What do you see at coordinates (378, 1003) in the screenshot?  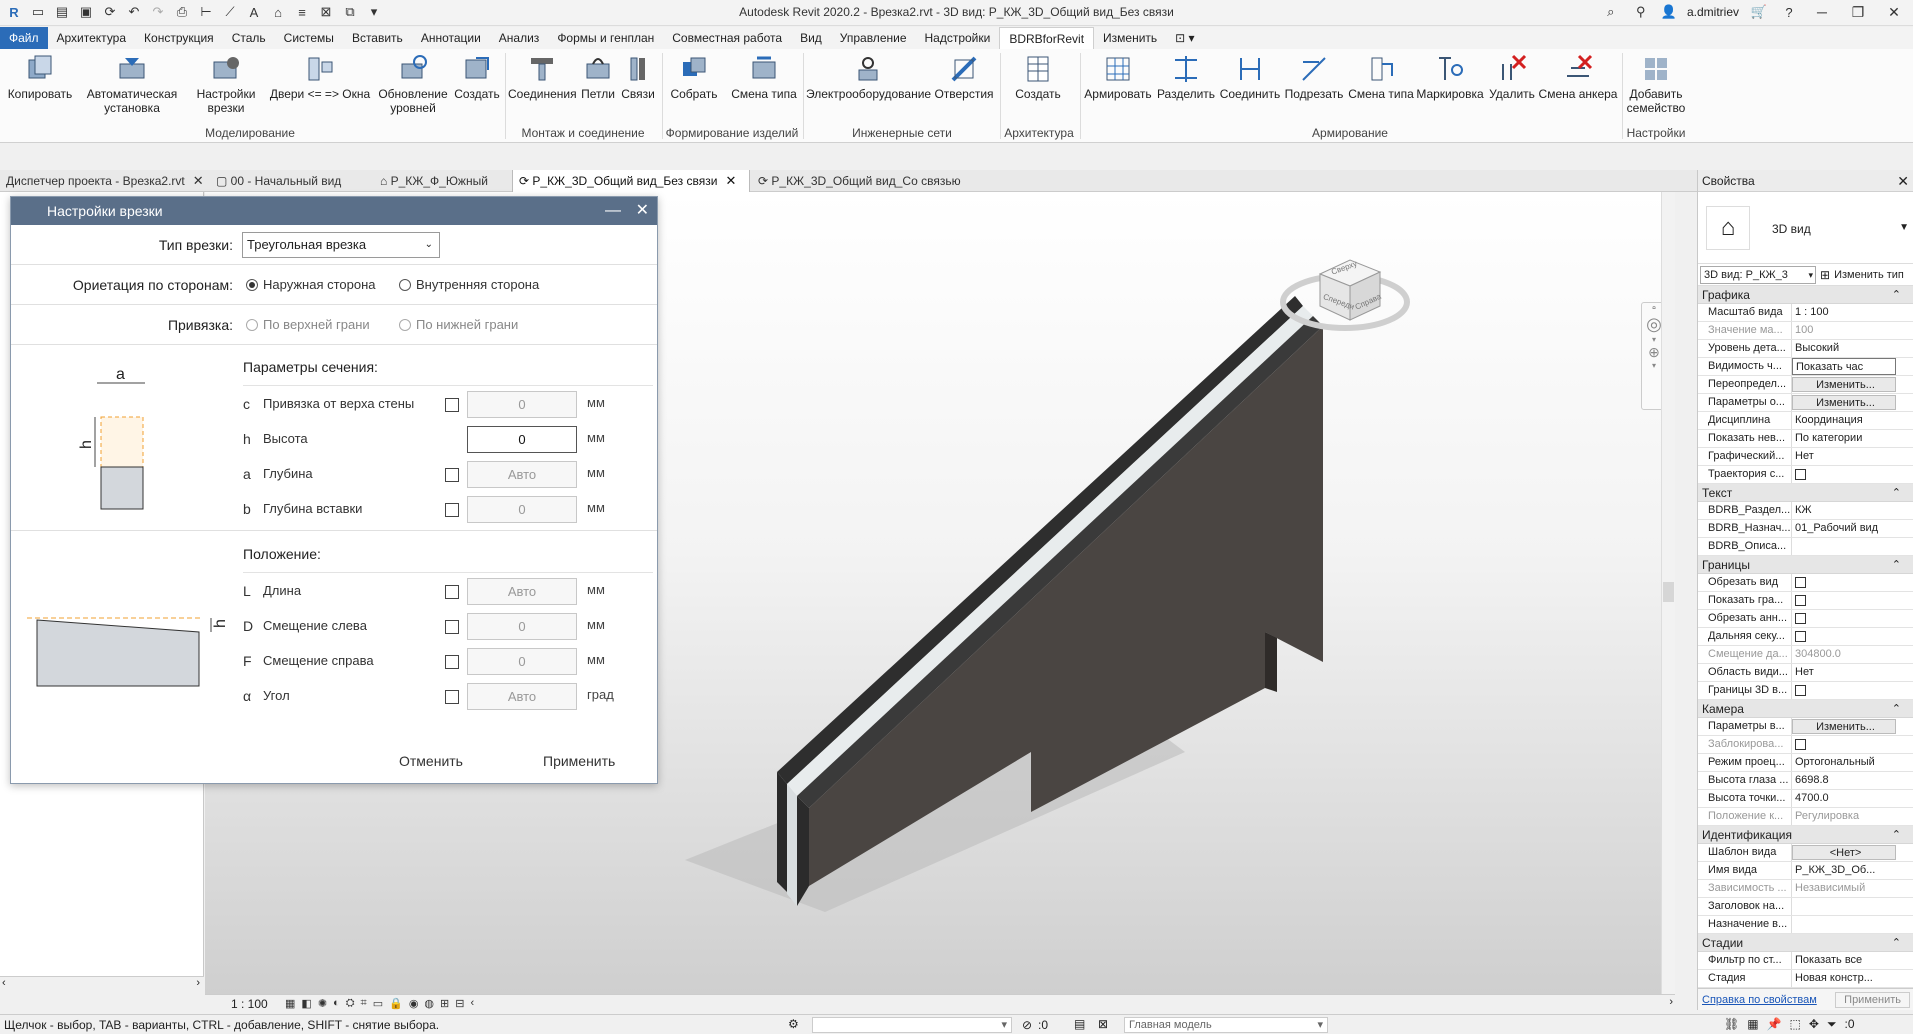 I see `crop-region-icon: ▭` at bounding box center [378, 1003].